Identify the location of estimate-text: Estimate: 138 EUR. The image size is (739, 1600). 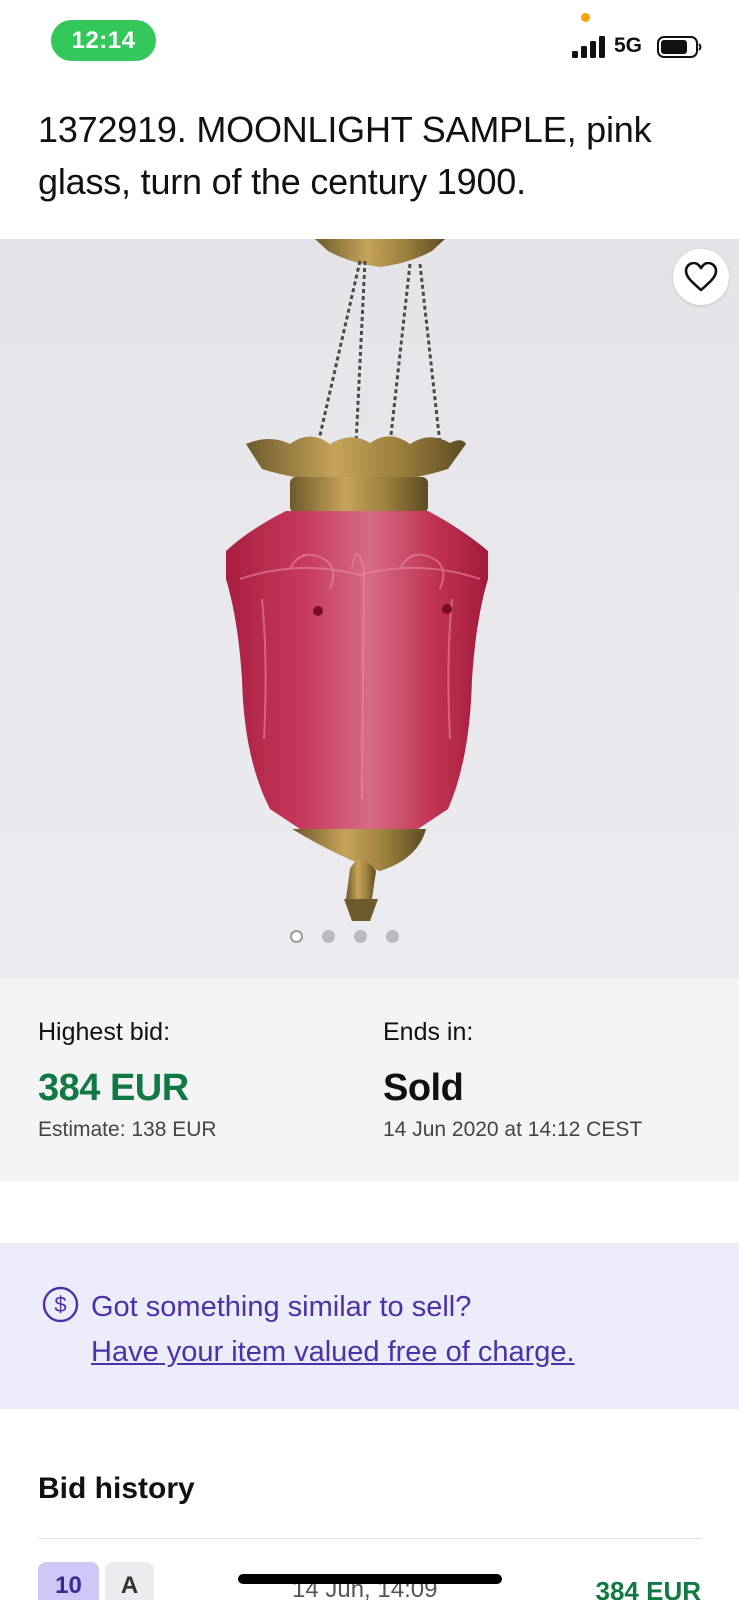
(127, 1129).